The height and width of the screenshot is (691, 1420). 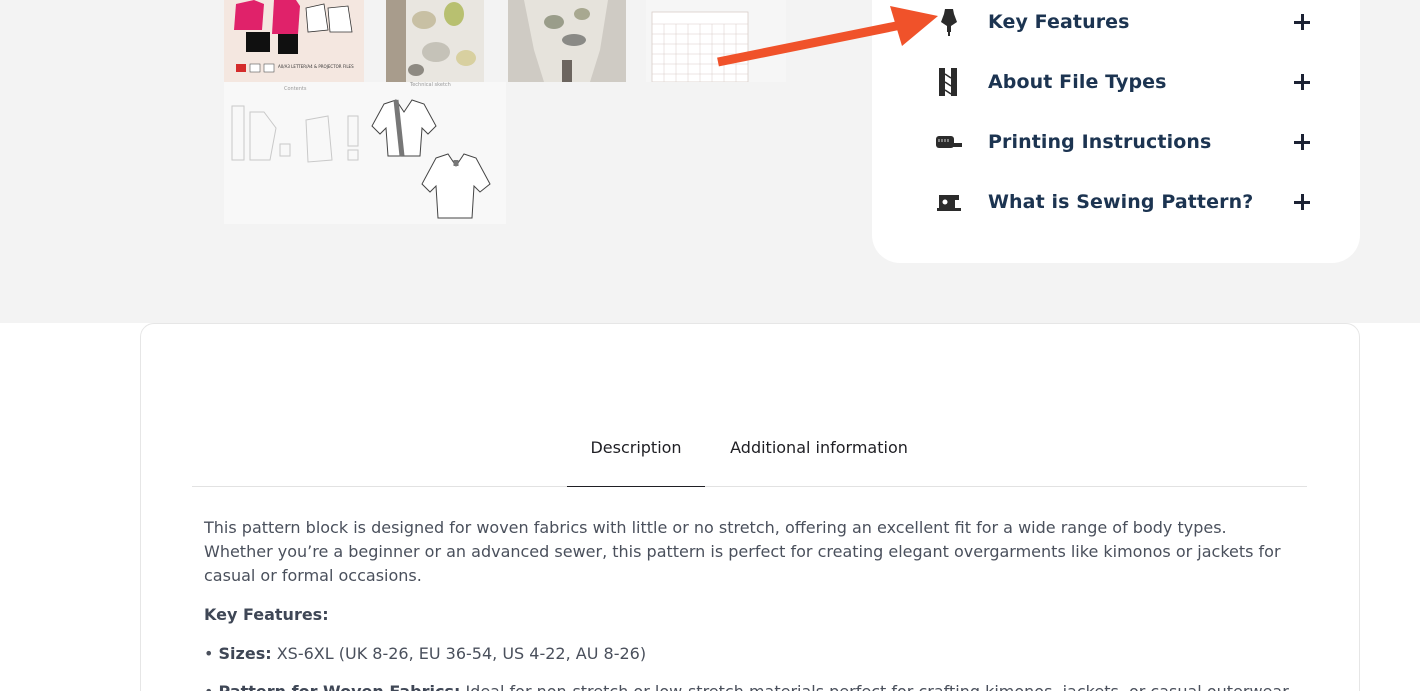 What do you see at coordinates (819, 457) in the screenshot?
I see `tab-additional-information: Additional information` at bounding box center [819, 457].